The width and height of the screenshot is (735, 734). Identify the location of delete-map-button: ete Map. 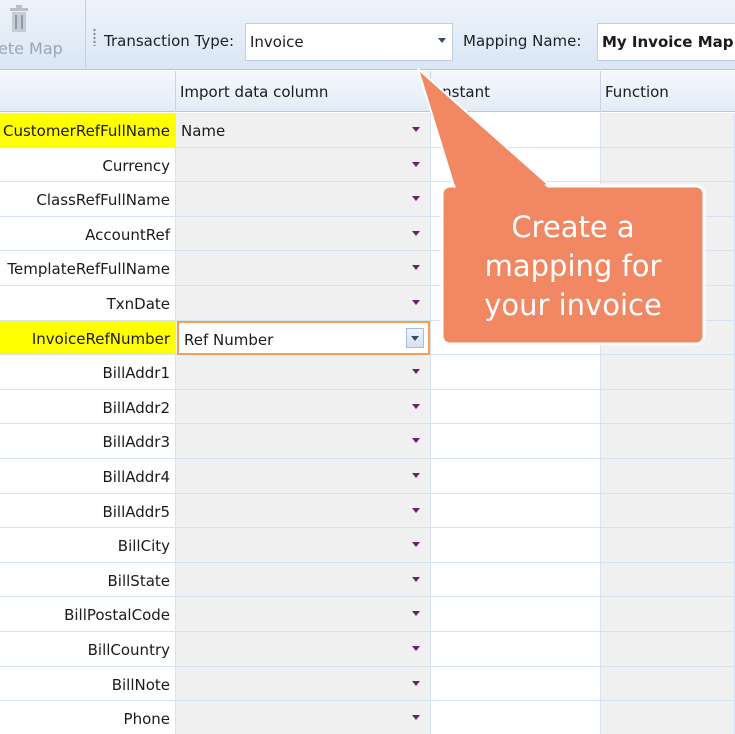
(43, 34).